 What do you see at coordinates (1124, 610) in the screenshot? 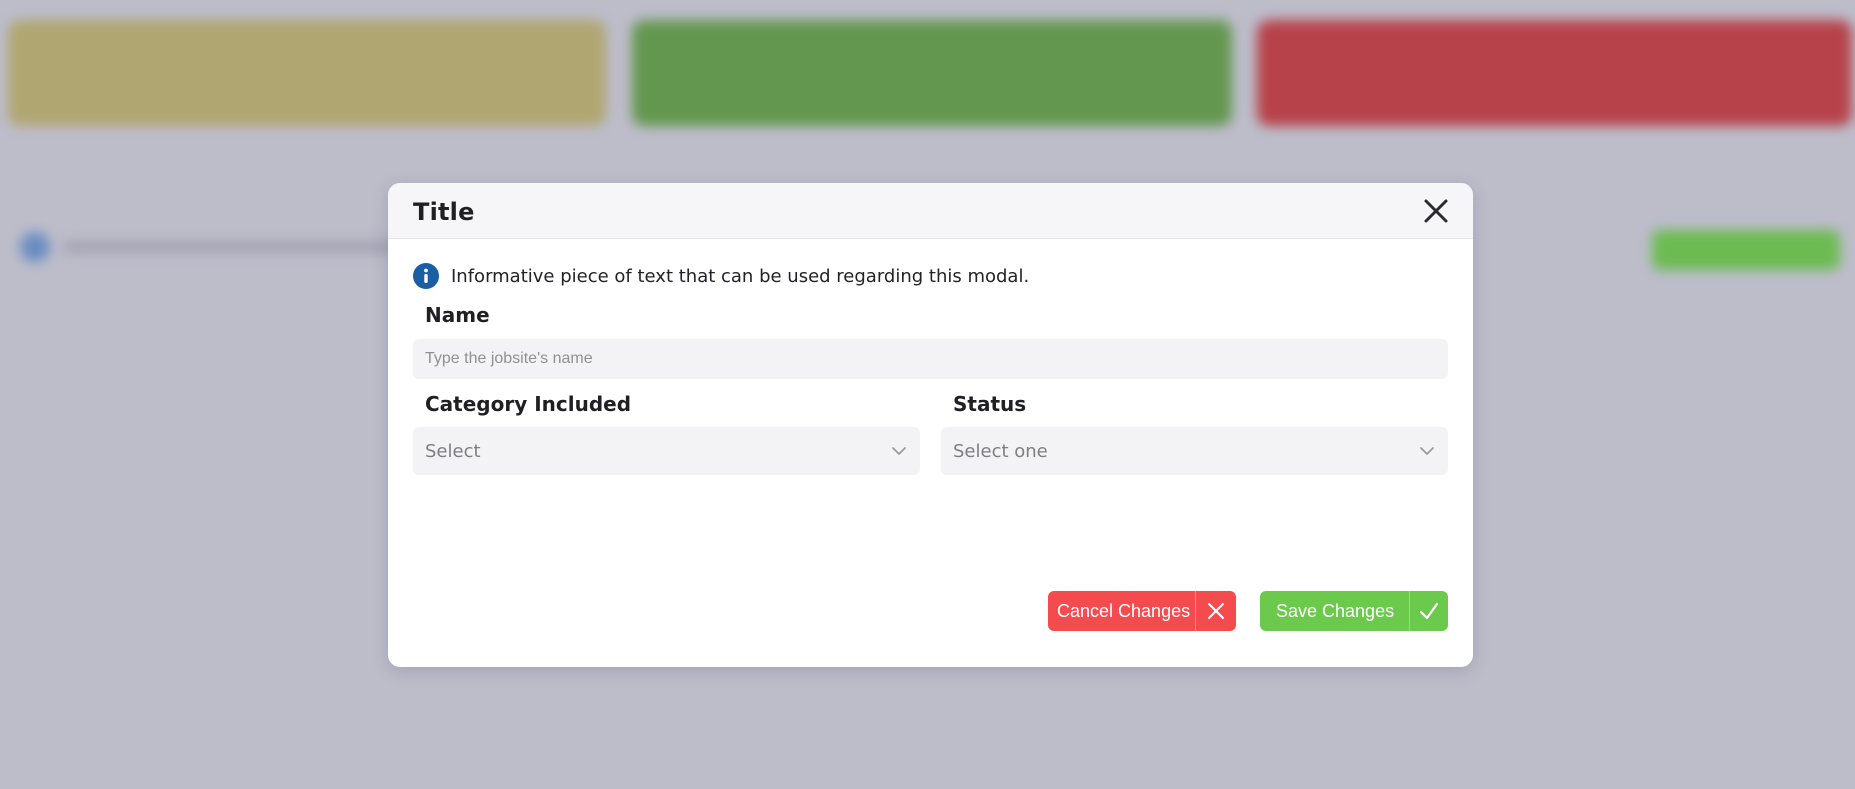
I see `cancel-changes-label: Cancel Changes` at bounding box center [1124, 610].